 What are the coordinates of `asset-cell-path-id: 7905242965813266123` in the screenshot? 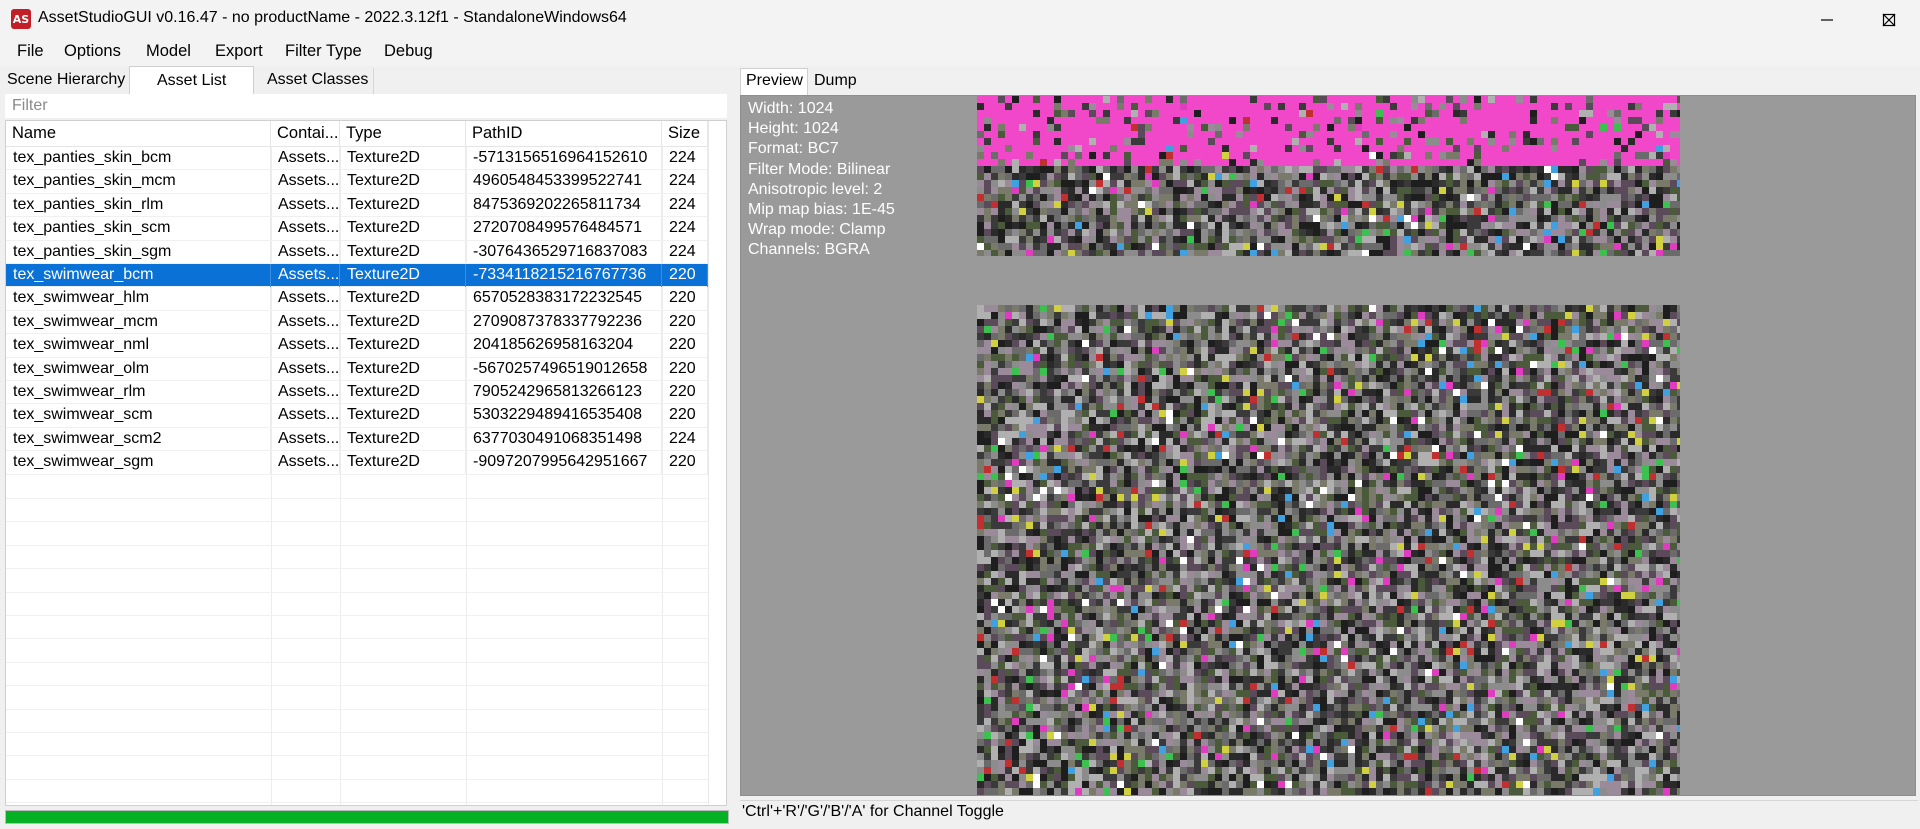 It's located at (564, 392).